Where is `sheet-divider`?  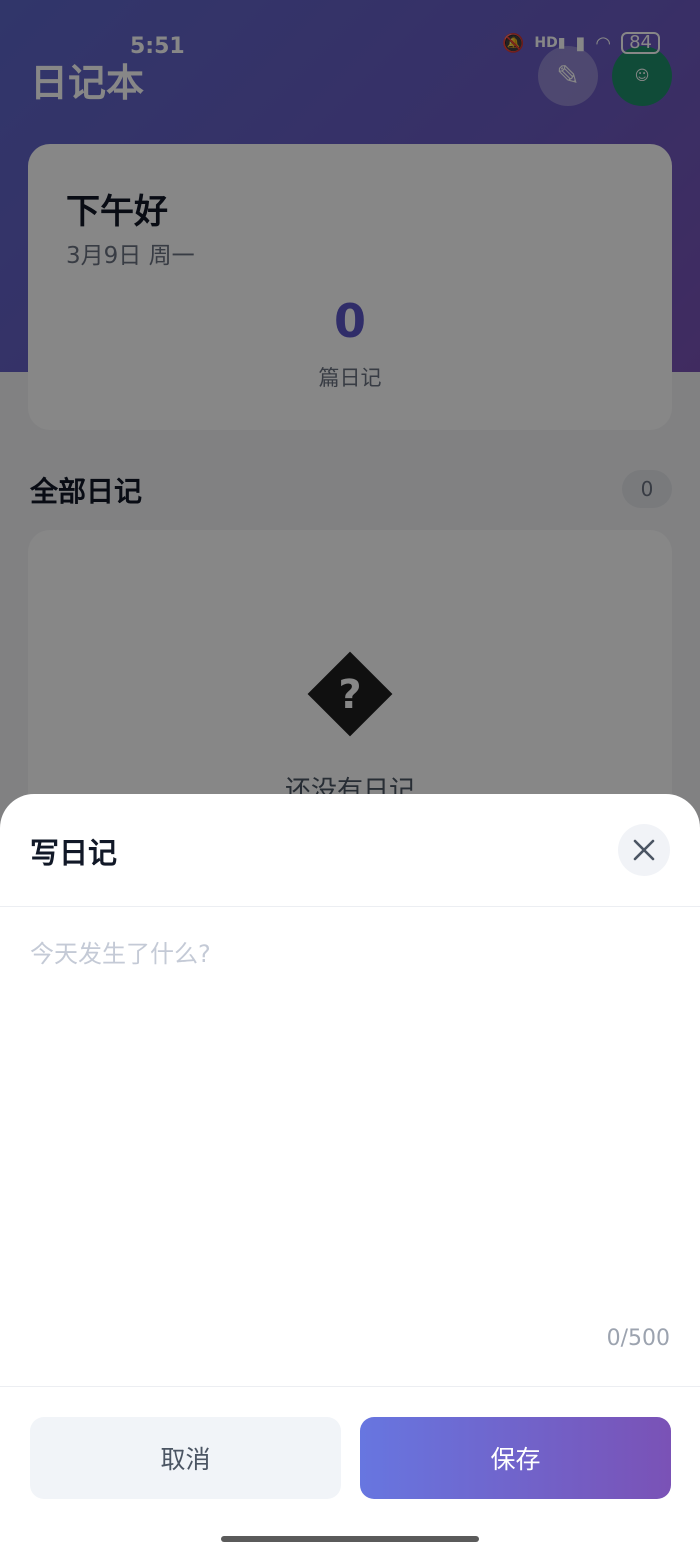
sheet-divider is located at coordinates (350, 906).